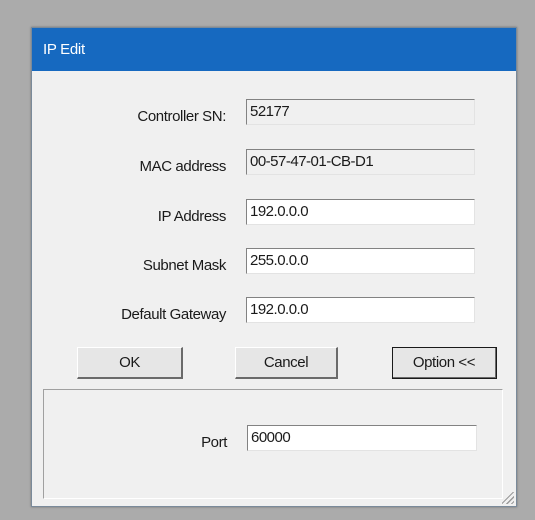  I want to click on subnet-mask-label: Subnet Mask, so click(184, 265).